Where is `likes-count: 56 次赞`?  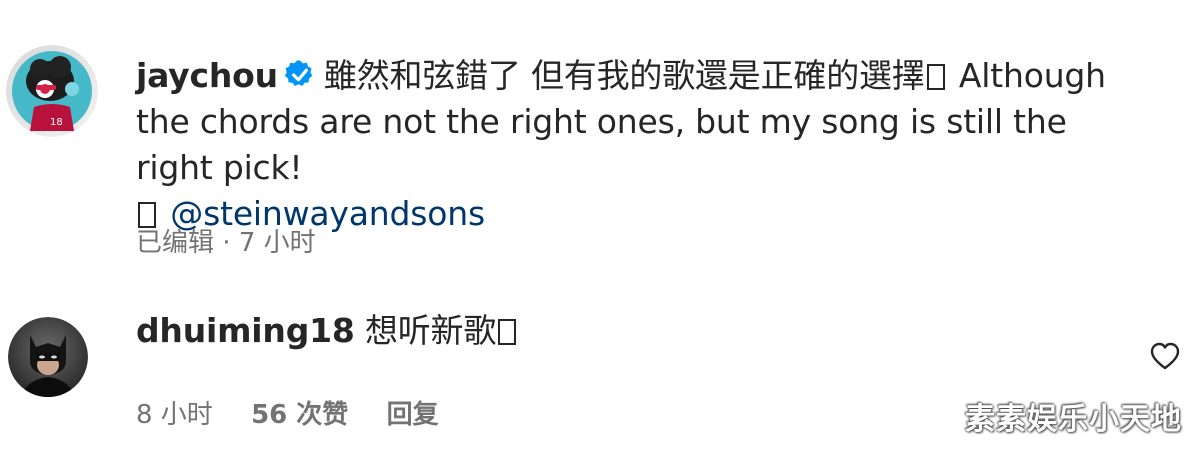 likes-count: 56 次赞 is located at coordinates (299, 412).